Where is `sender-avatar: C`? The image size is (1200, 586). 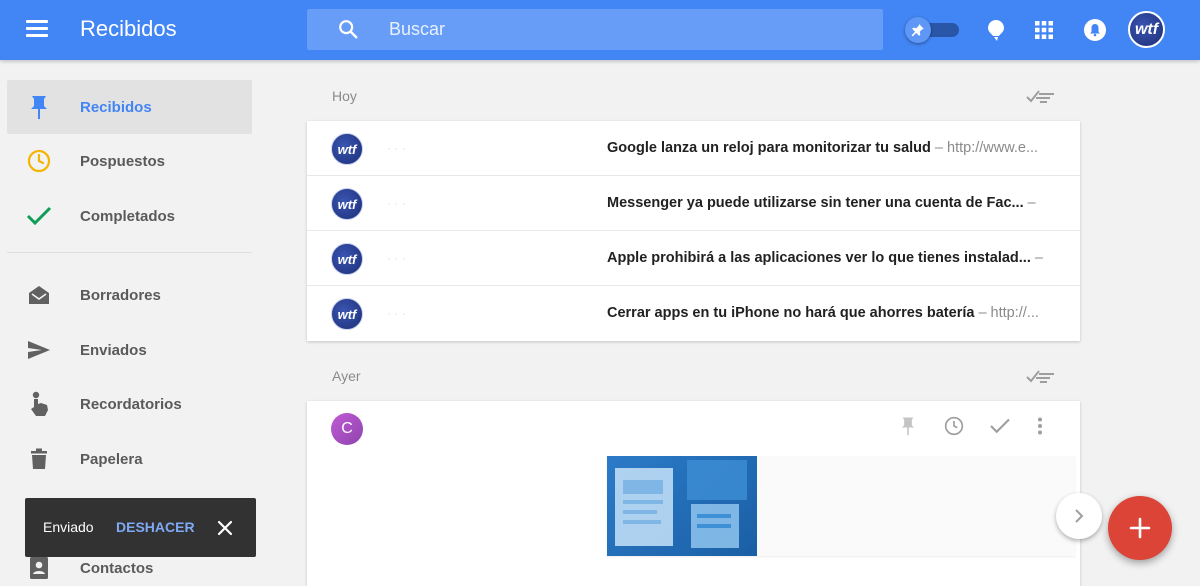 sender-avatar: C is located at coordinates (347, 429).